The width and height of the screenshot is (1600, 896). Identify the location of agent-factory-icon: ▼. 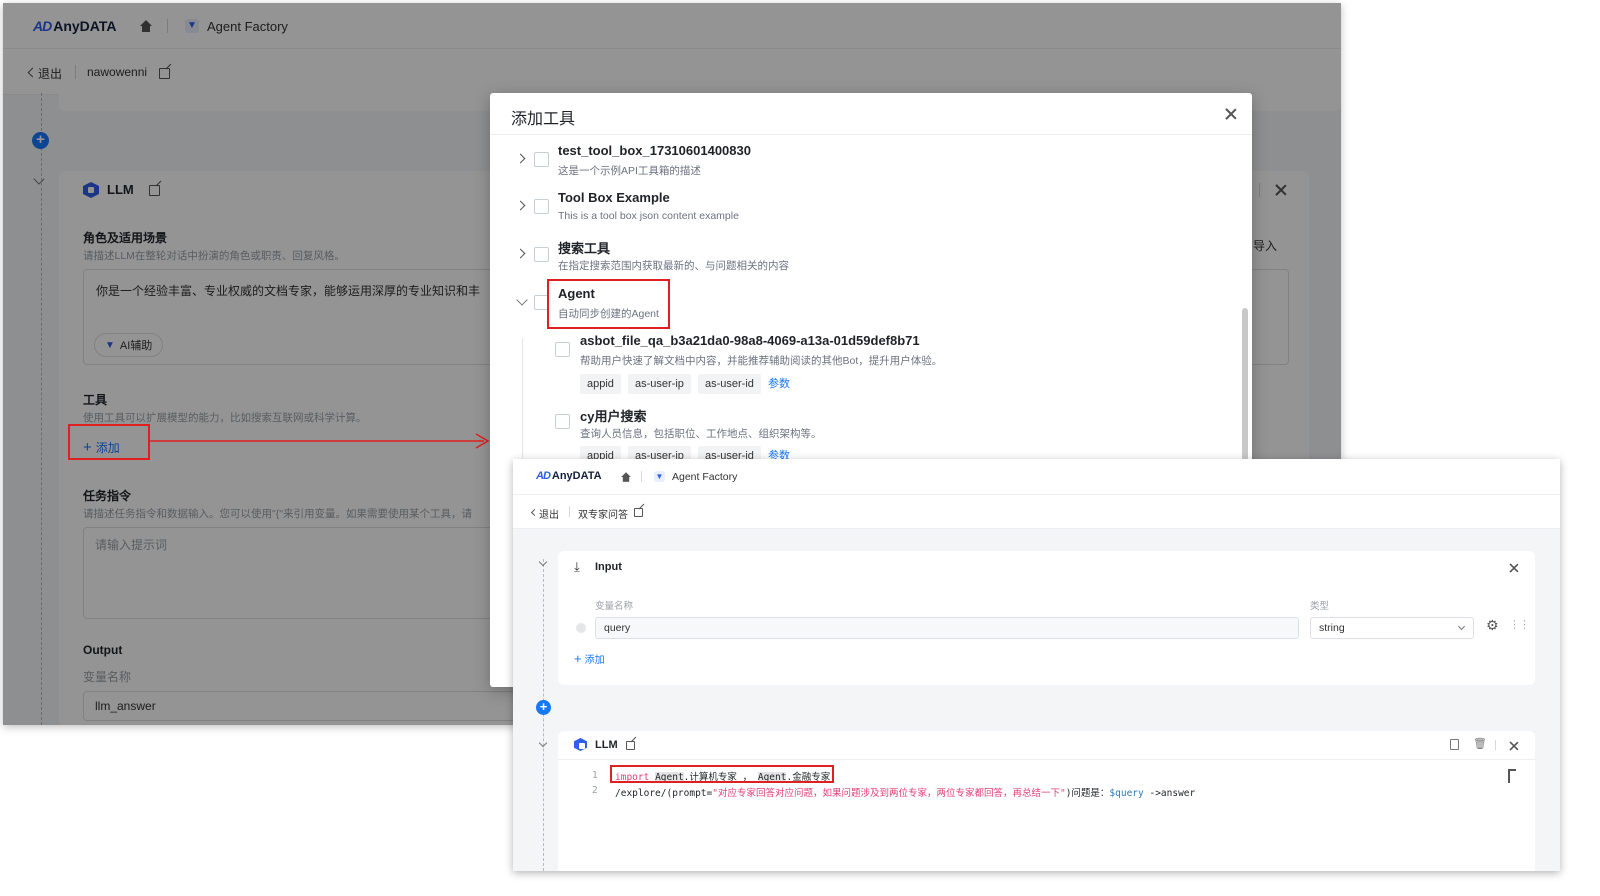
(659, 476).